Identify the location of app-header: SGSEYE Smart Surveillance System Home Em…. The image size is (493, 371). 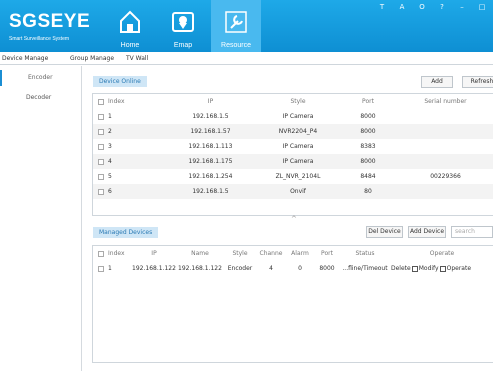
(246, 26).